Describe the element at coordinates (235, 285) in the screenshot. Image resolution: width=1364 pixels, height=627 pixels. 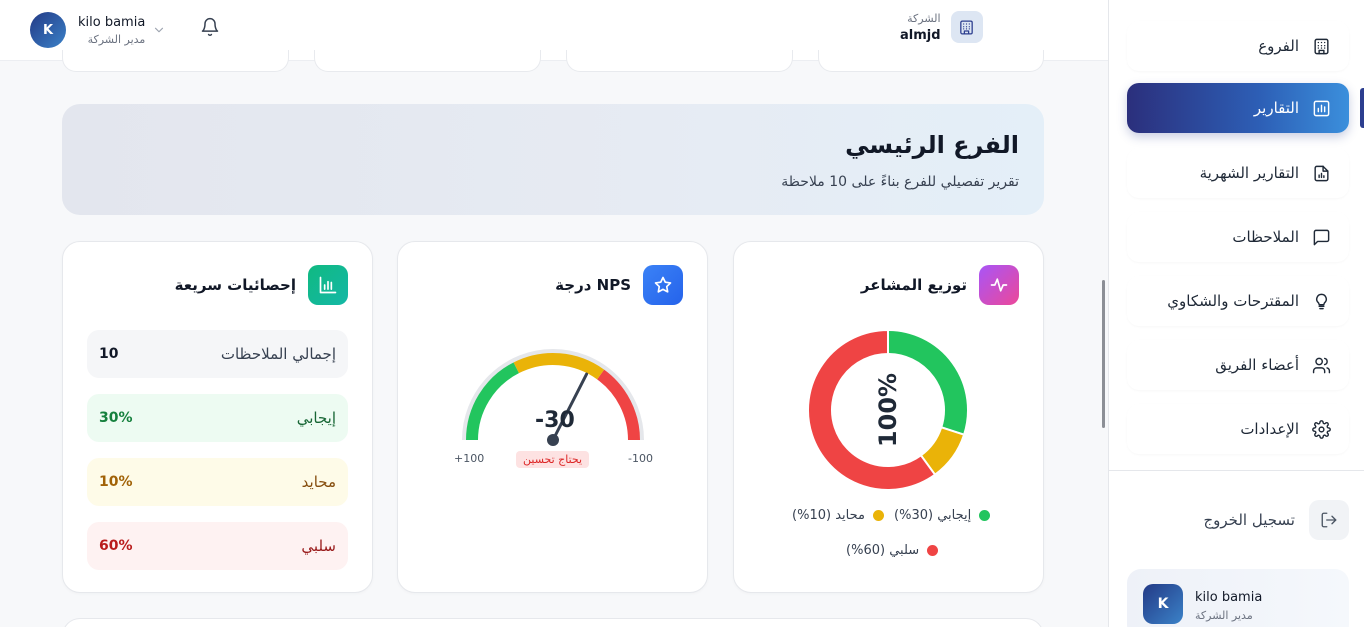
I see `card-title: إحصائيات سريعة` at that location.